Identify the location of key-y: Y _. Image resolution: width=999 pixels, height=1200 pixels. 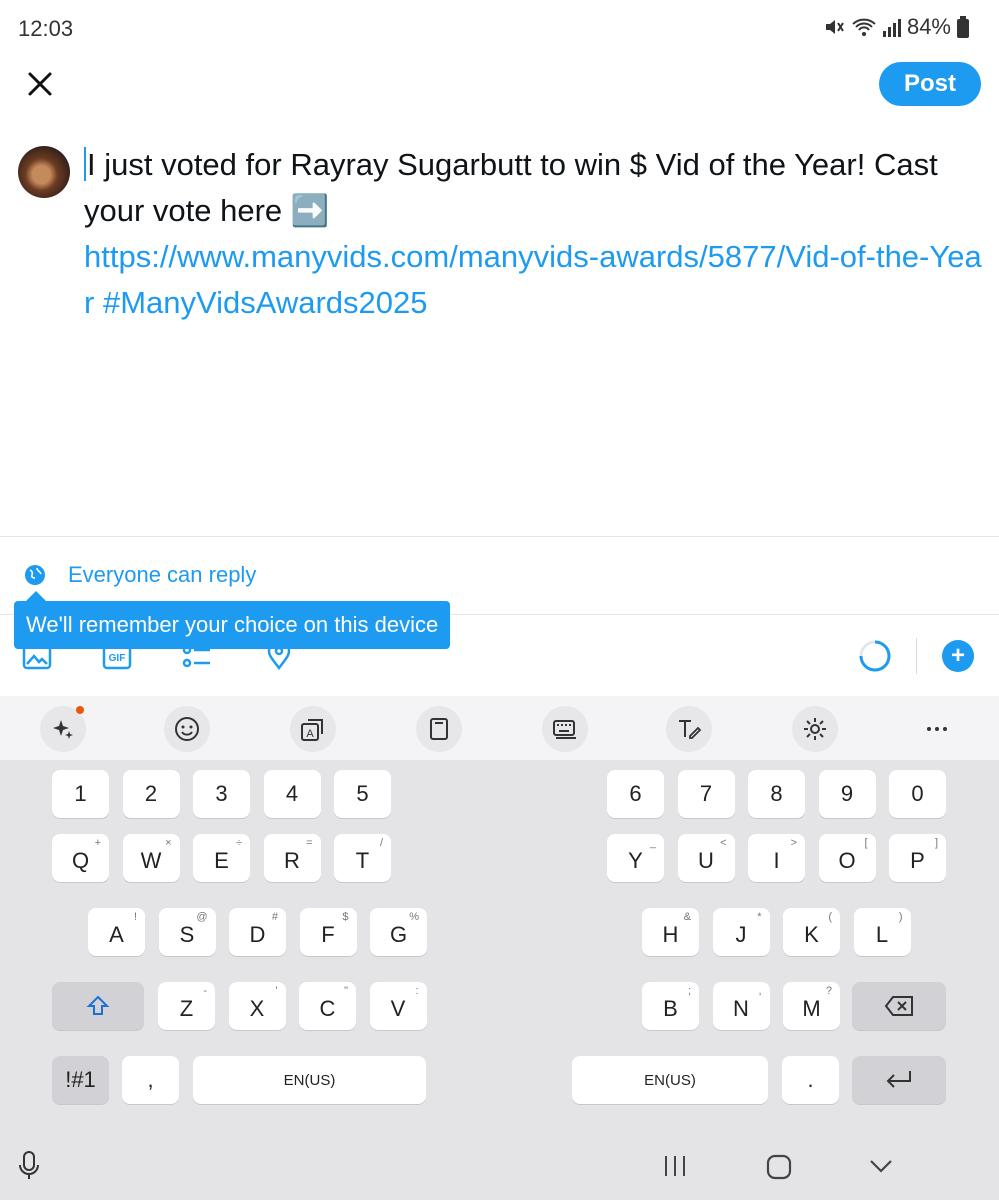
(635, 858).